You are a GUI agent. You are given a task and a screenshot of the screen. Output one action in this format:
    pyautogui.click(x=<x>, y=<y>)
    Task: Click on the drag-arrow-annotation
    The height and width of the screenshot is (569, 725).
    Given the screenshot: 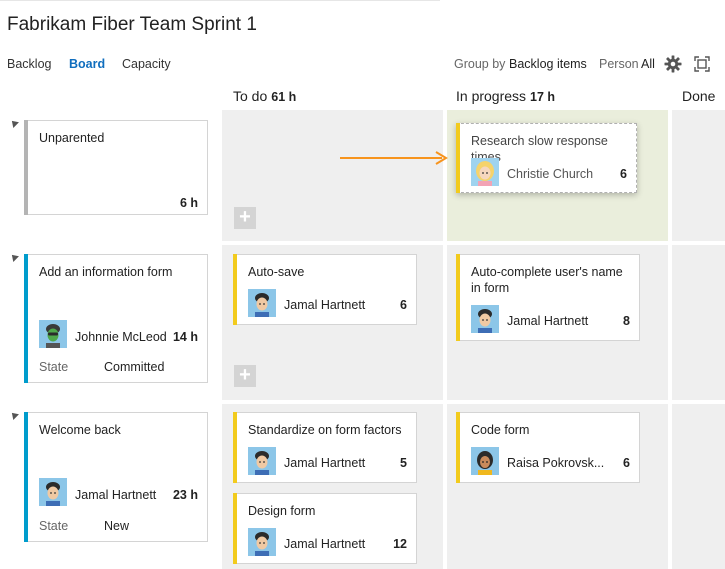 What is the action you would take?
    pyautogui.click(x=394, y=158)
    